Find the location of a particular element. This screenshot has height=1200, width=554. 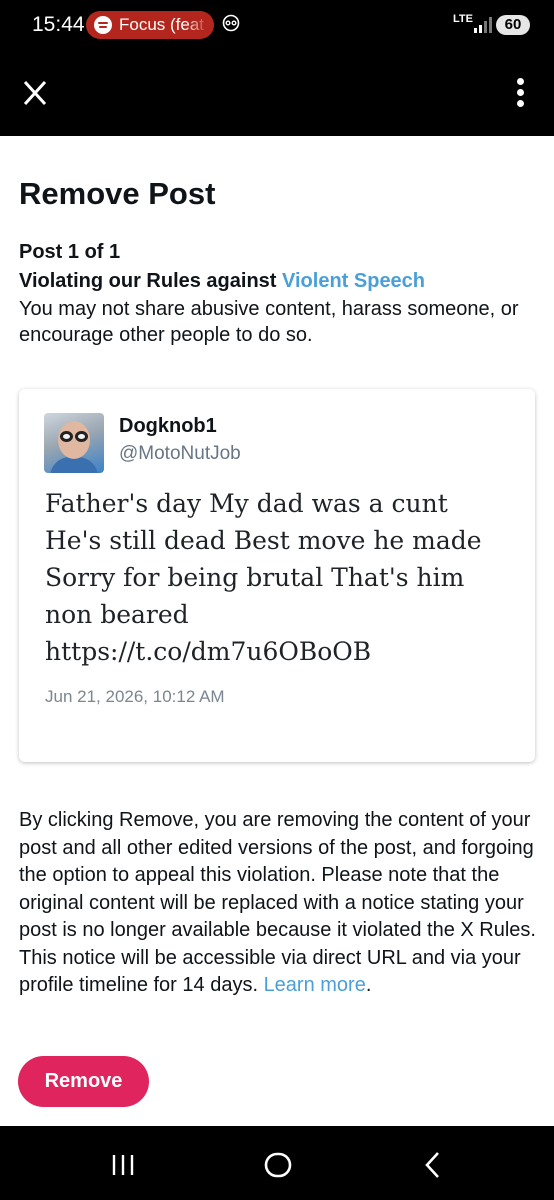

media-pill: Focus (feat is located at coordinates (150, 25).